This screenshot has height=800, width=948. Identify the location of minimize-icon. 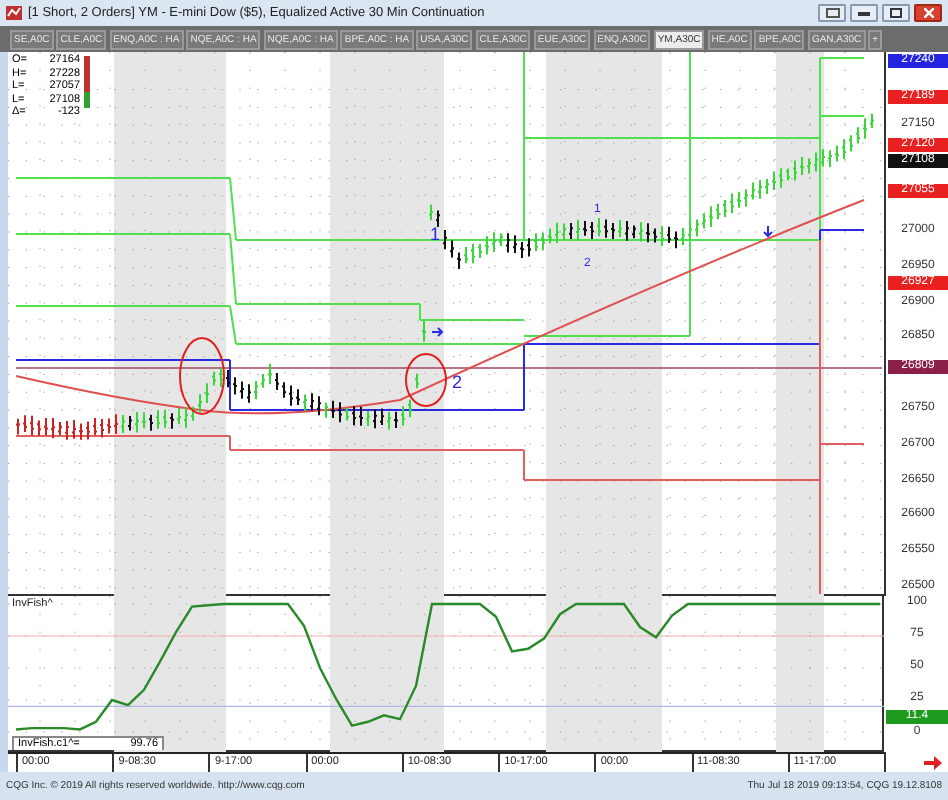
(864, 13).